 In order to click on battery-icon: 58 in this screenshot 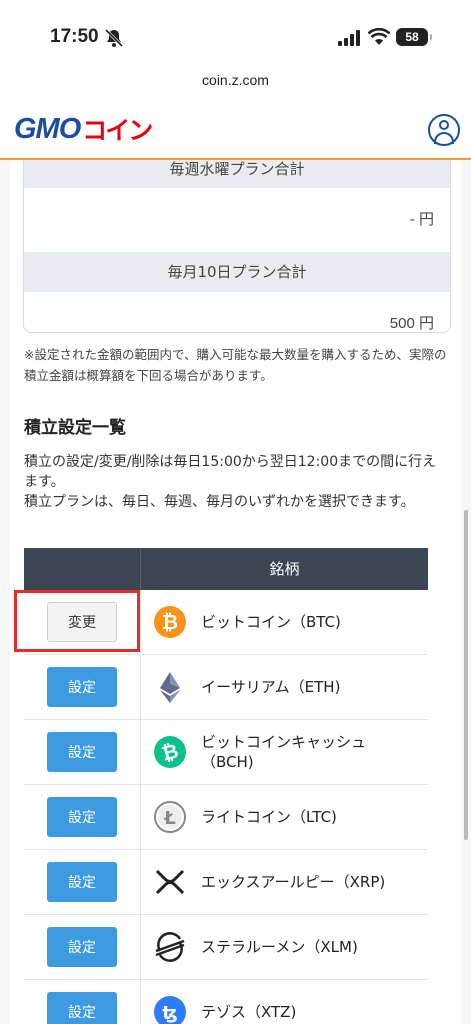, I will do `click(414, 37)`.